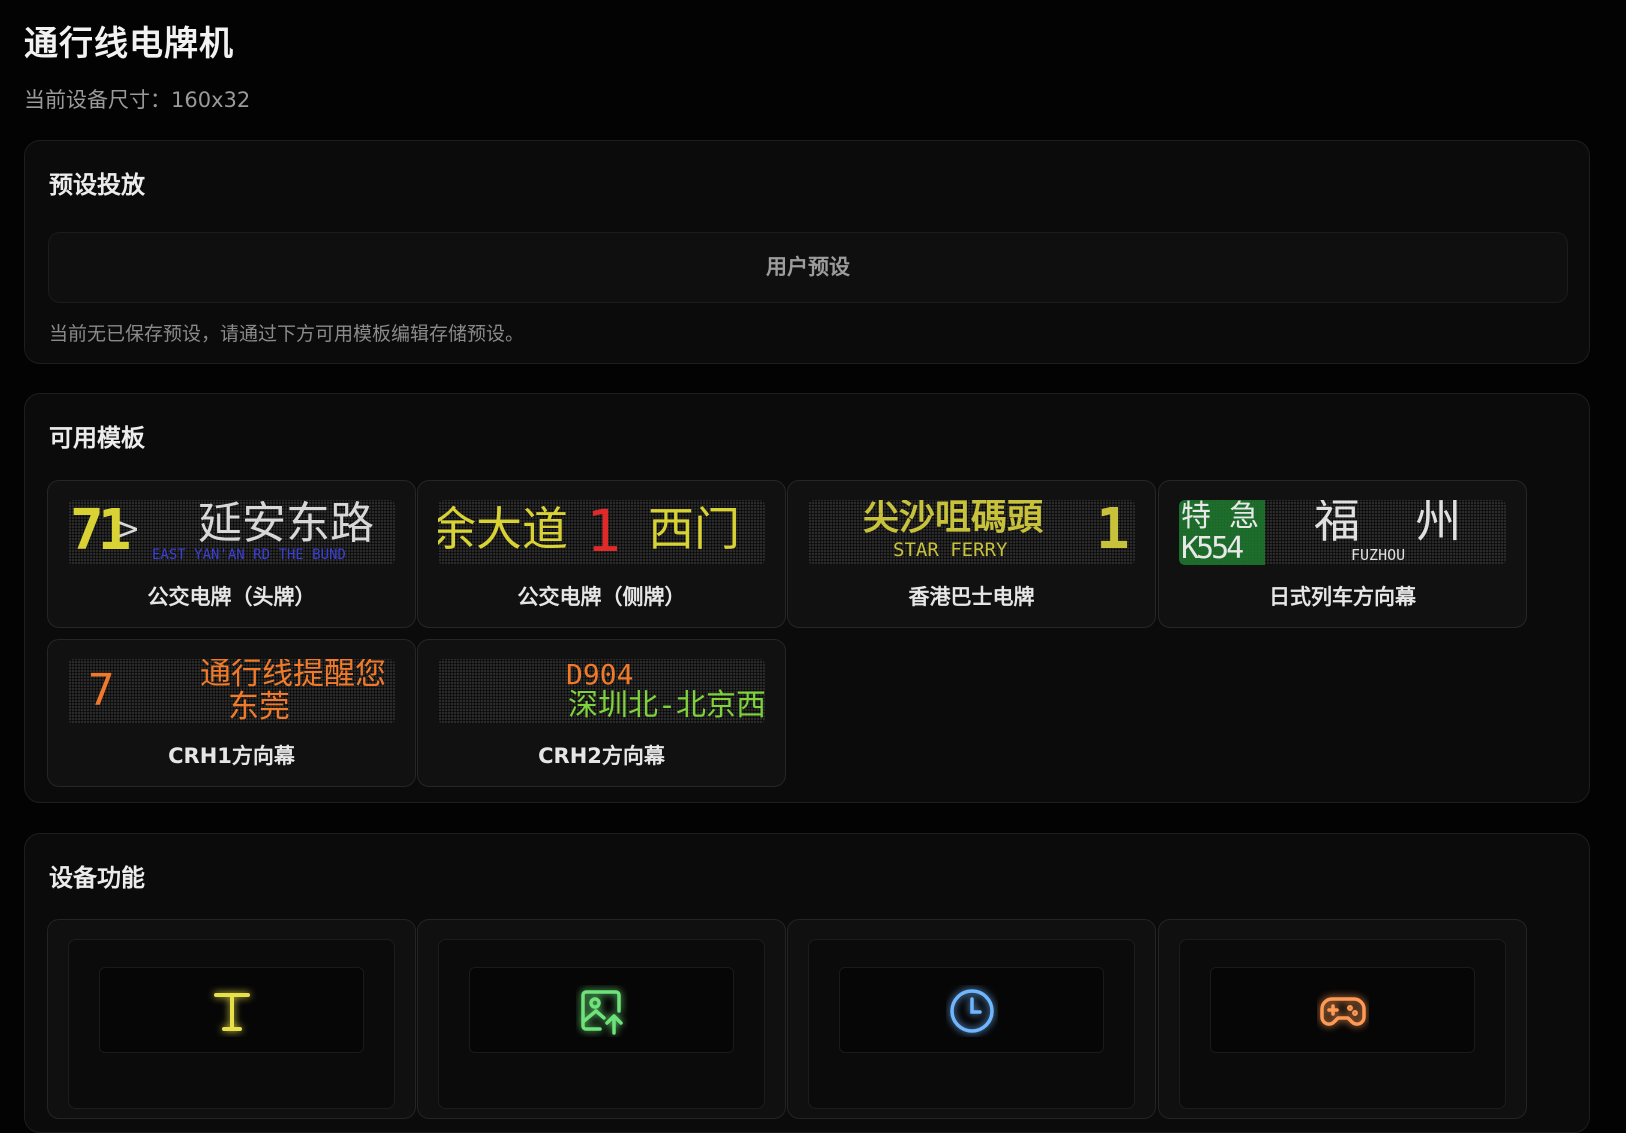 The height and width of the screenshot is (1133, 1626). What do you see at coordinates (601, 756) in the screenshot?
I see `template-card-label: CRH2方向幕` at bounding box center [601, 756].